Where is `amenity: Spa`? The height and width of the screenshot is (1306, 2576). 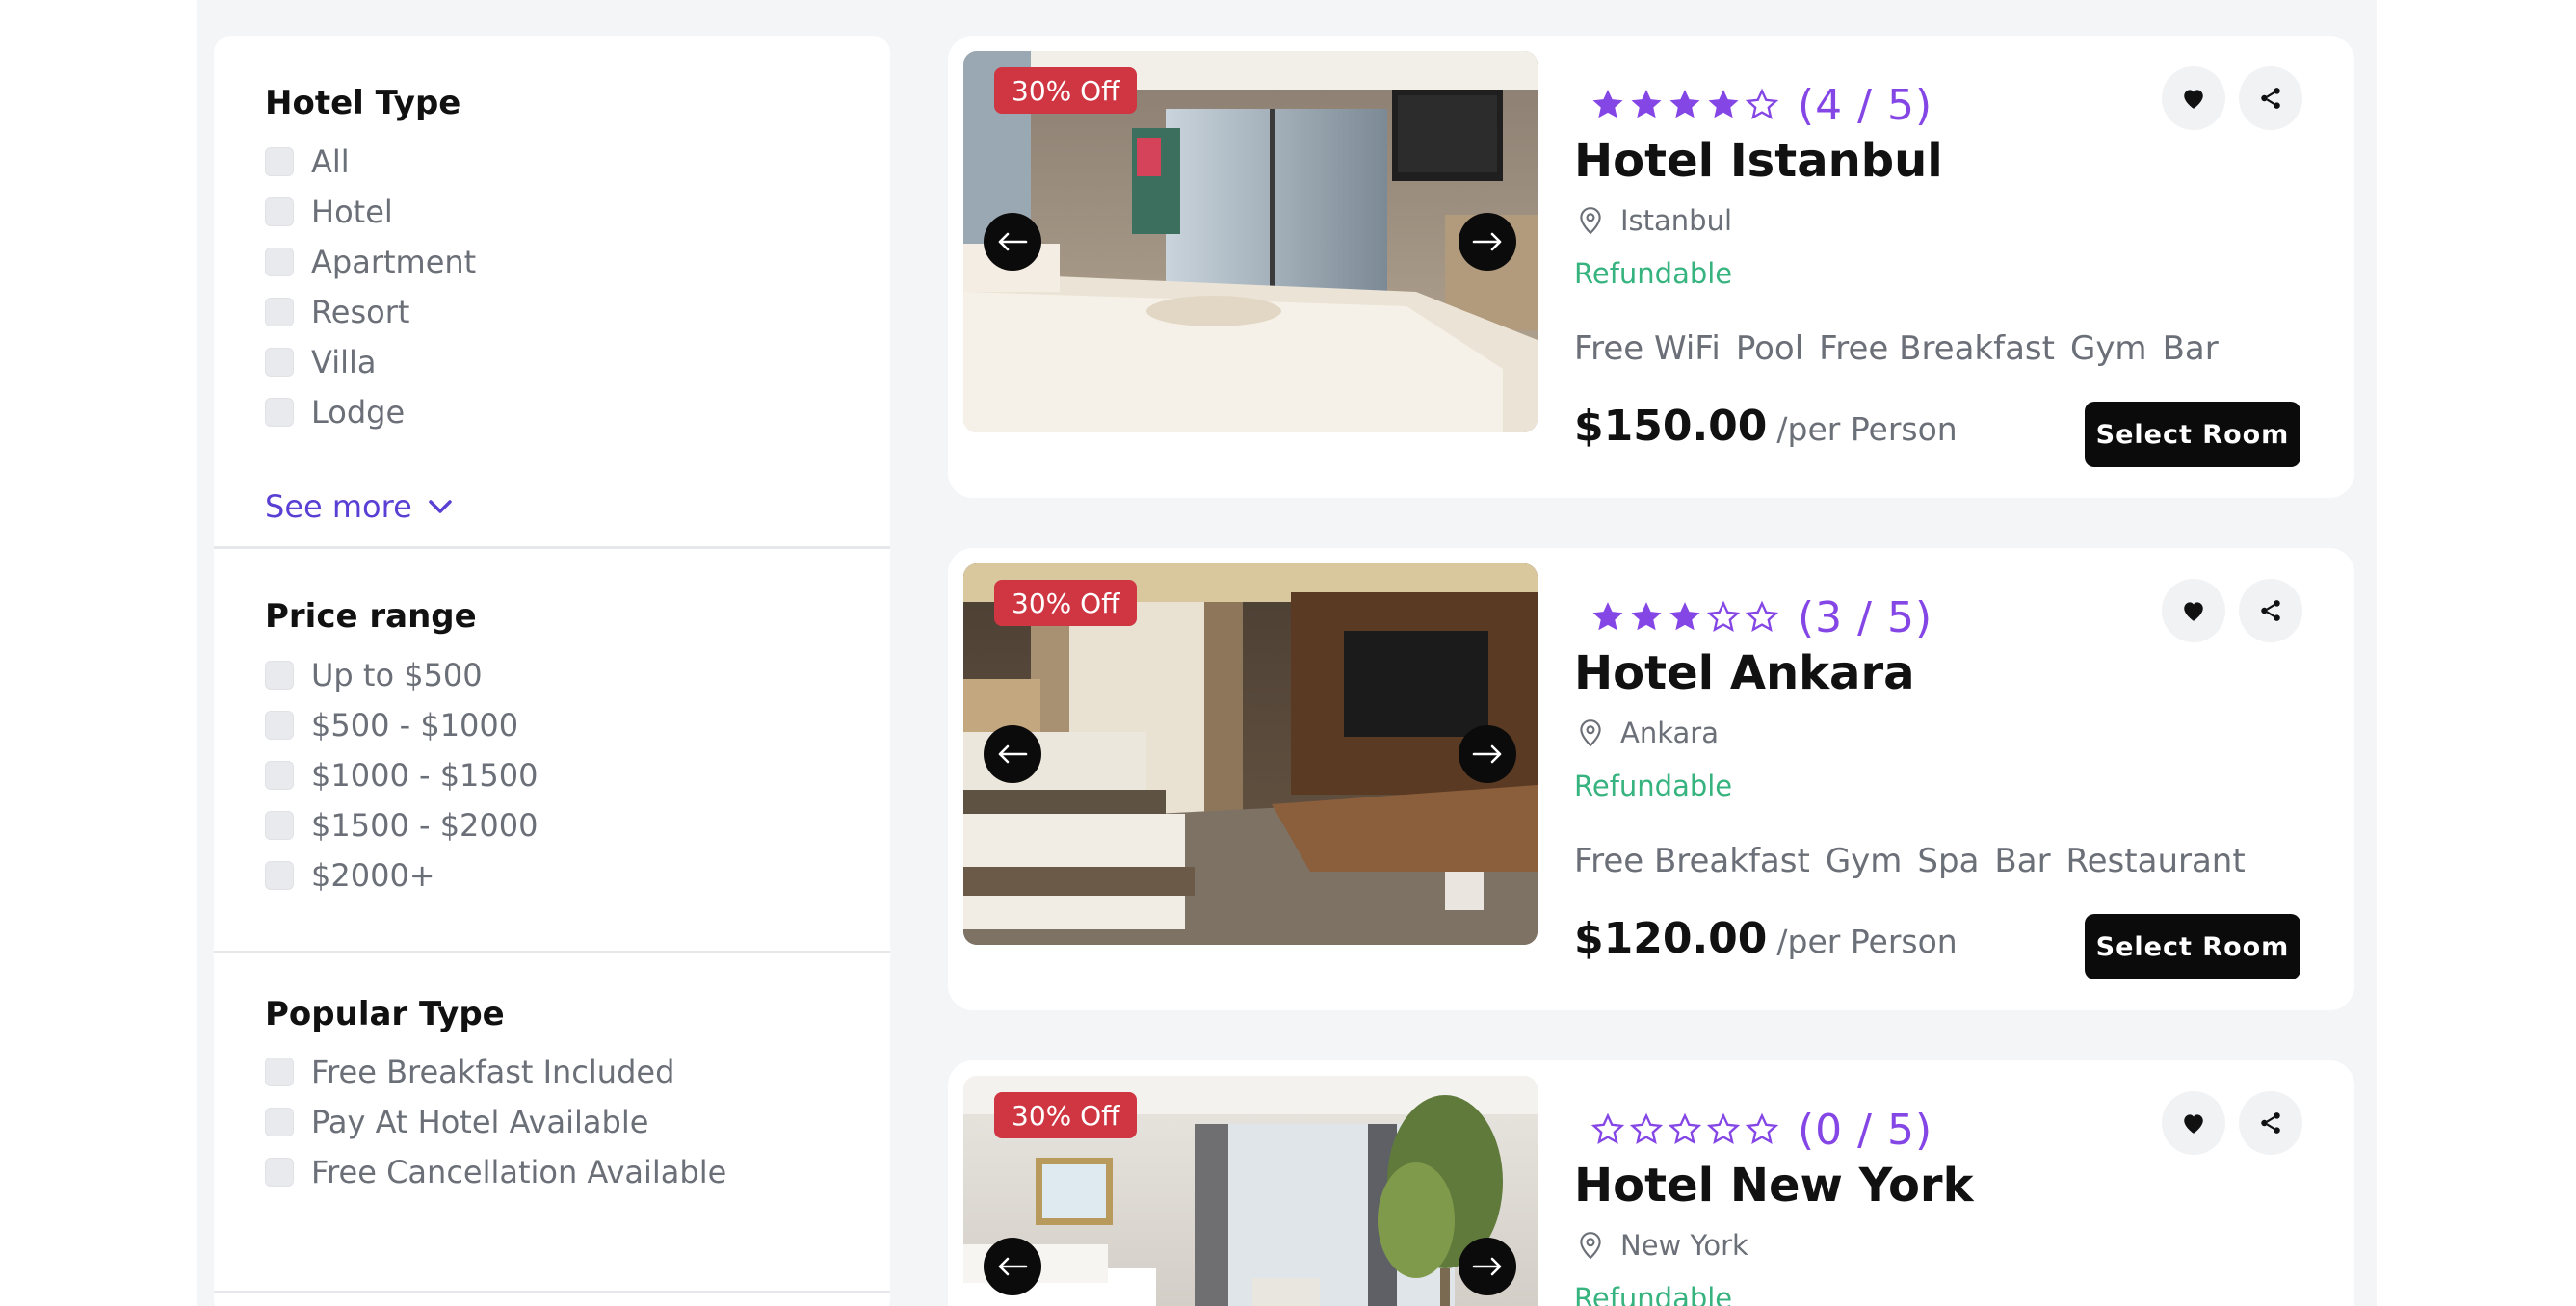 amenity: Spa is located at coordinates (1949, 861).